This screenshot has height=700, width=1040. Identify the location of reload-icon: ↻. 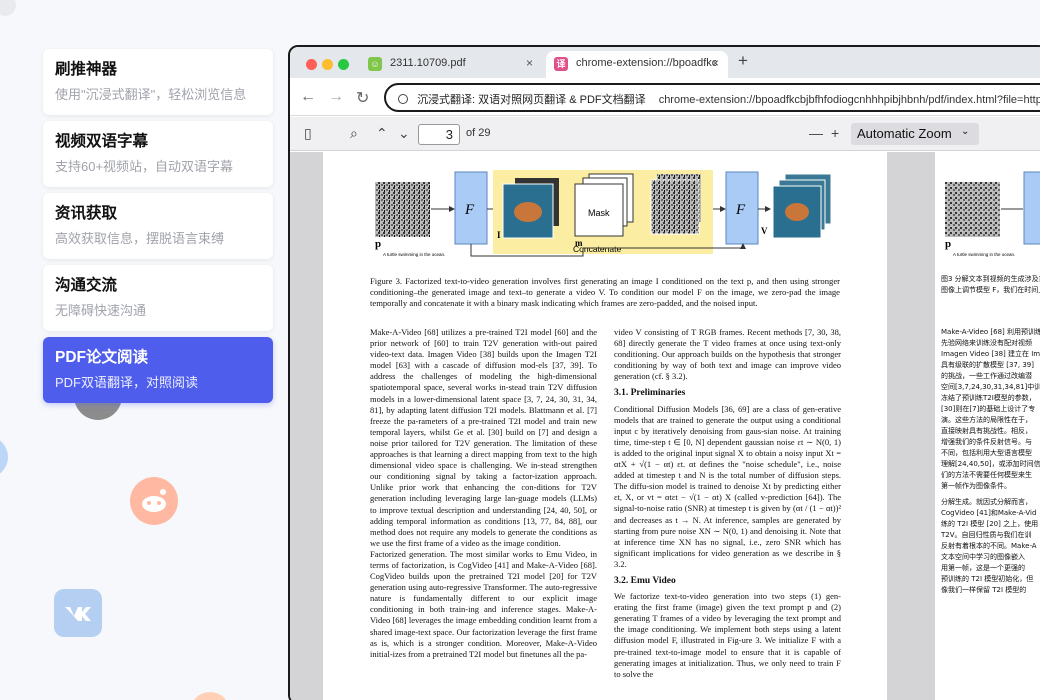
(362, 98).